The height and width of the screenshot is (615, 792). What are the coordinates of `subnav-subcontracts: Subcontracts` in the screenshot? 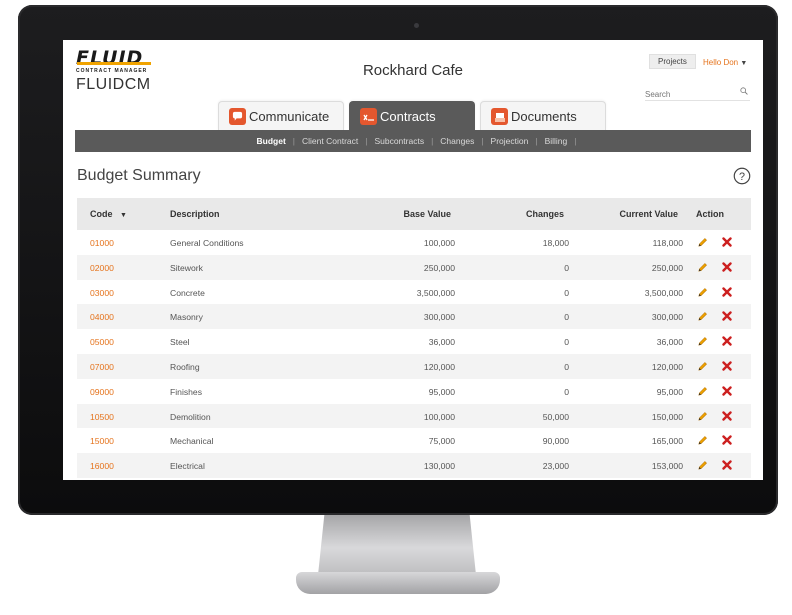 It's located at (399, 141).